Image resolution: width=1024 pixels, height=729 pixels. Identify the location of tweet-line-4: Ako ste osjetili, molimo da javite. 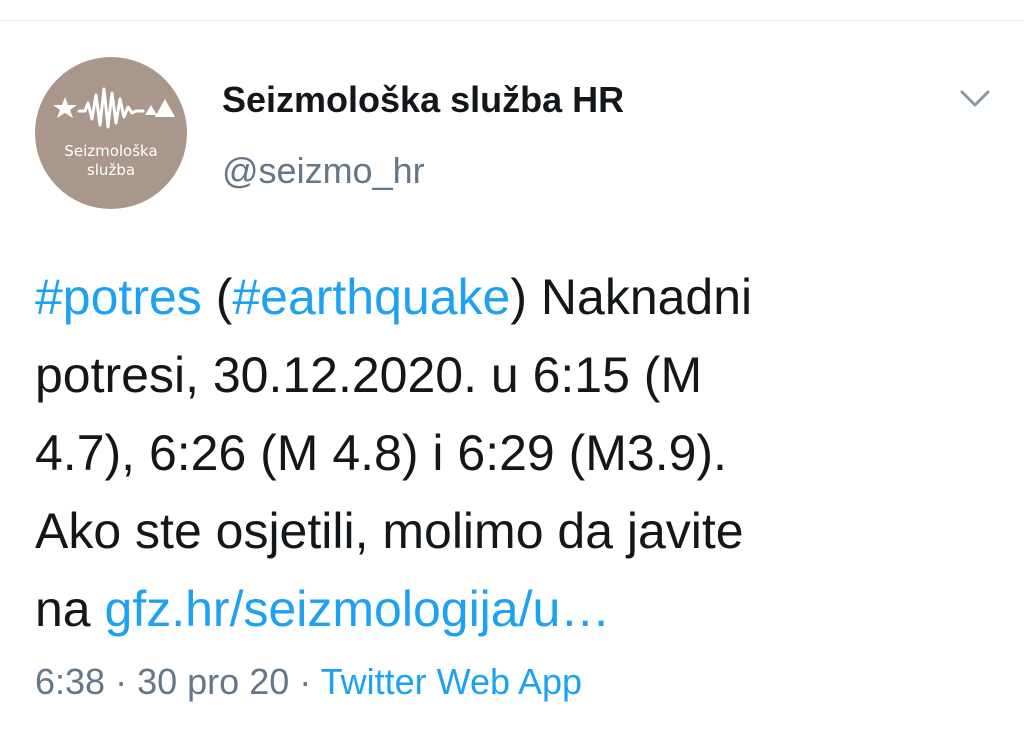
(389, 531).